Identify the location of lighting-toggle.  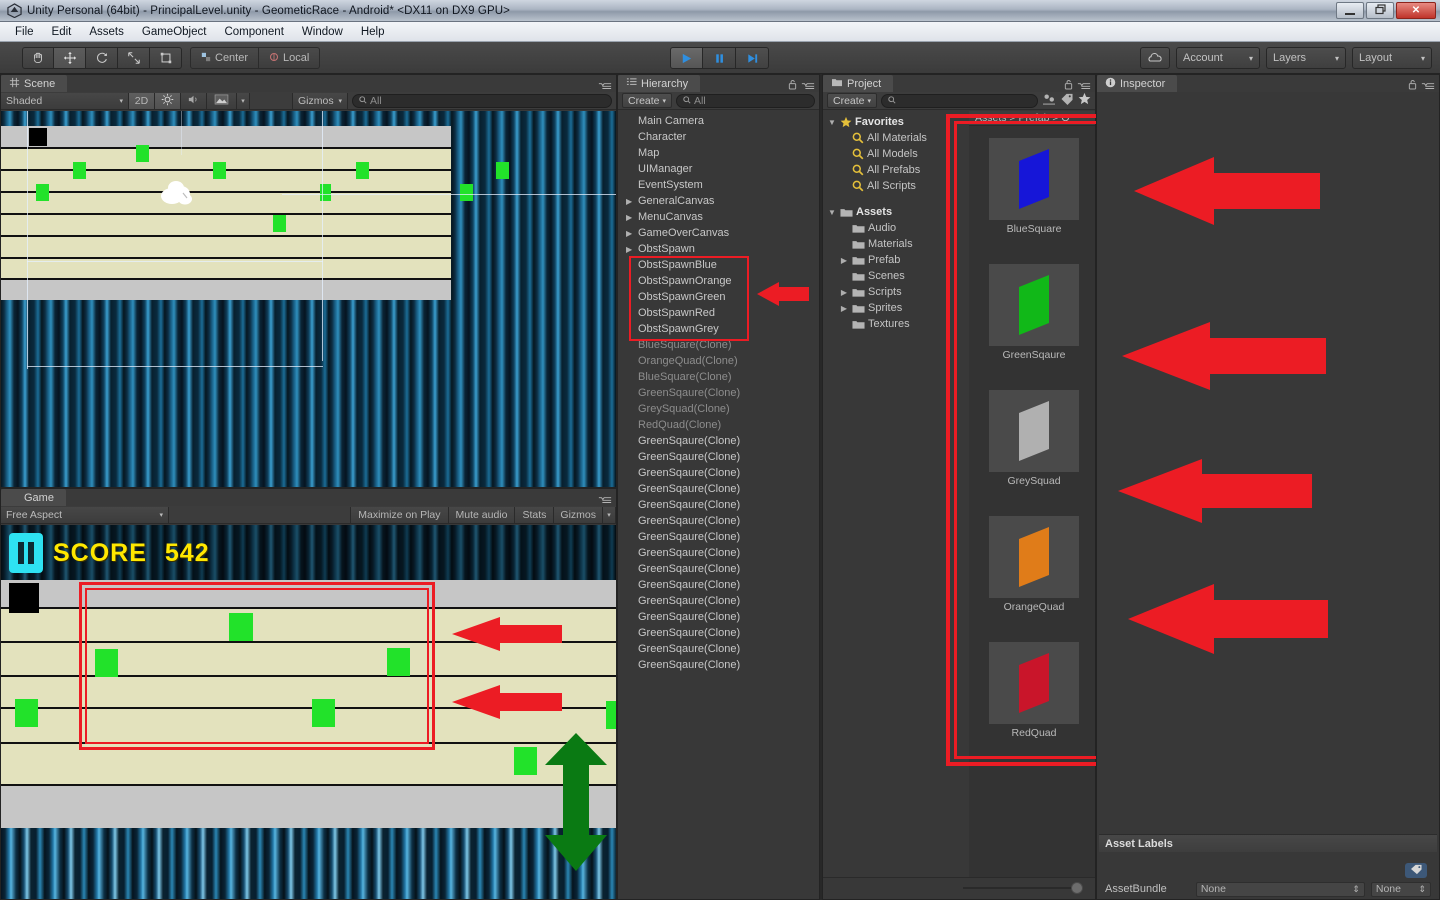
(168, 100).